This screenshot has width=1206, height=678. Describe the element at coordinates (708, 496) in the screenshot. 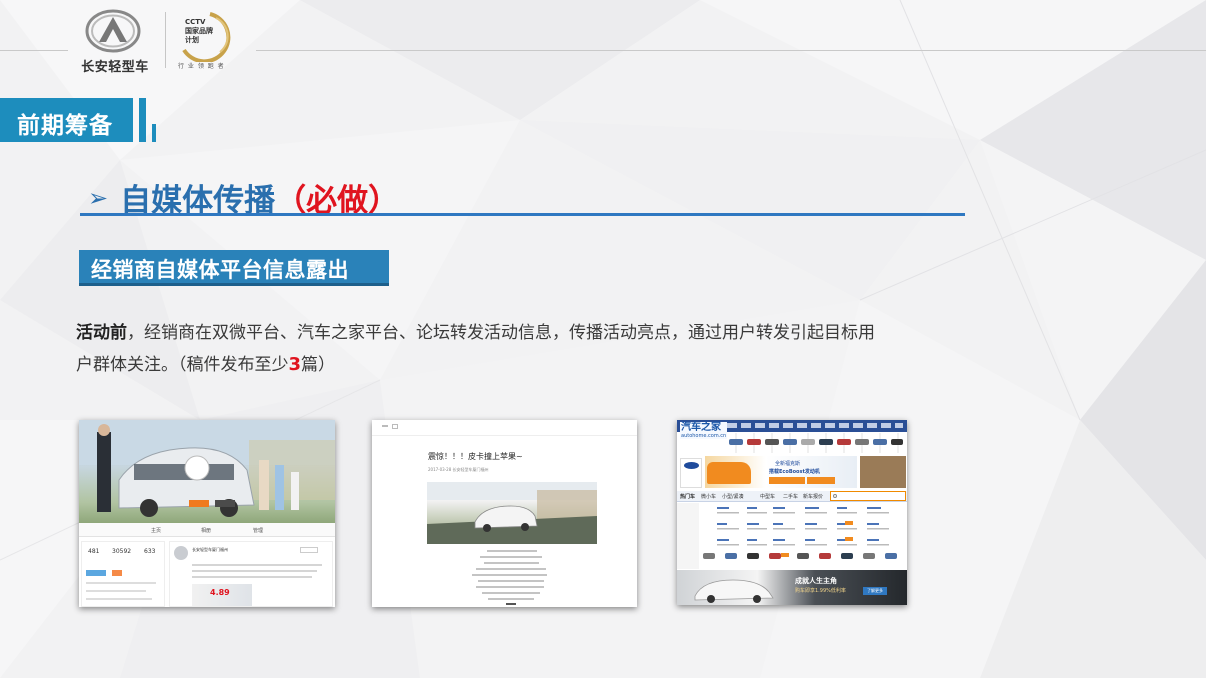

I see `tab-mini: 微小车` at that location.